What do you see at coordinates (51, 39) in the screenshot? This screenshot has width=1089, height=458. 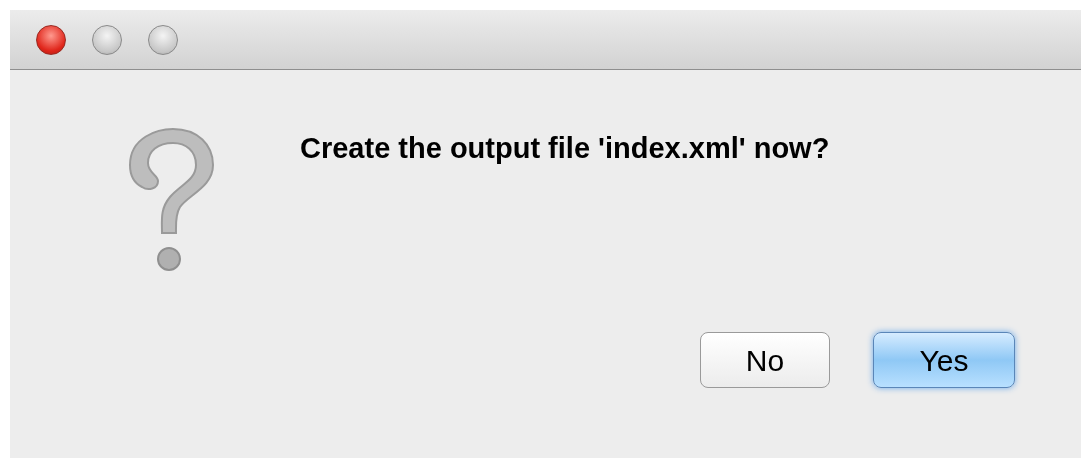 I see `close-button` at bounding box center [51, 39].